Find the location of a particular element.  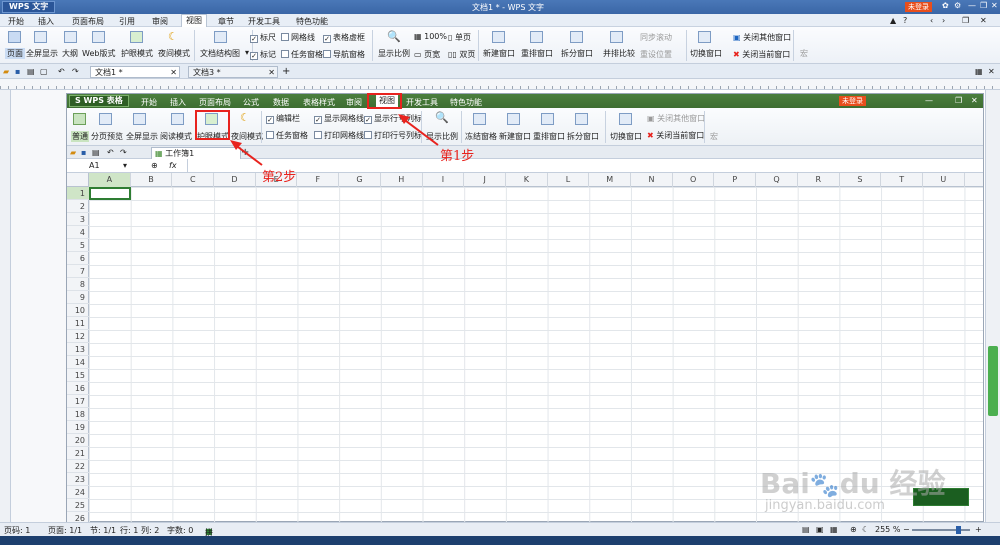

column-header: K is located at coordinates (527, 180).